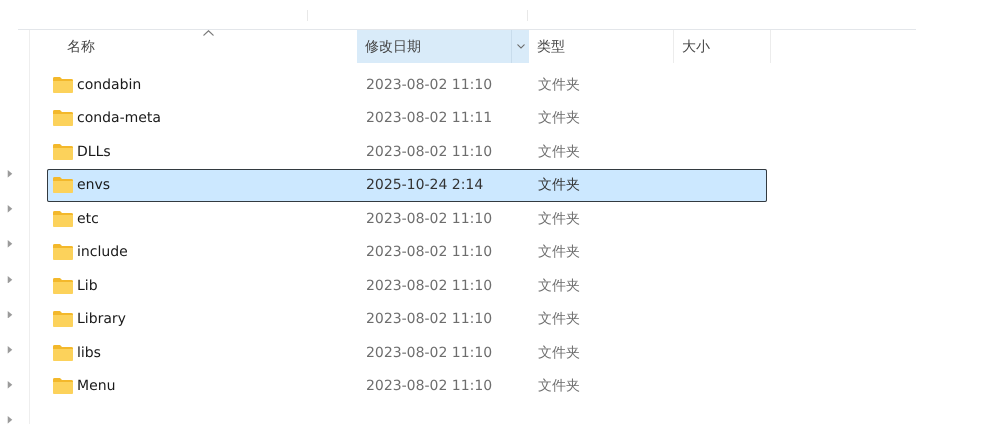 The height and width of the screenshot is (424, 985). I want to click on file-row: include 2023-08-02 11:10 文件夹, so click(407, 252).